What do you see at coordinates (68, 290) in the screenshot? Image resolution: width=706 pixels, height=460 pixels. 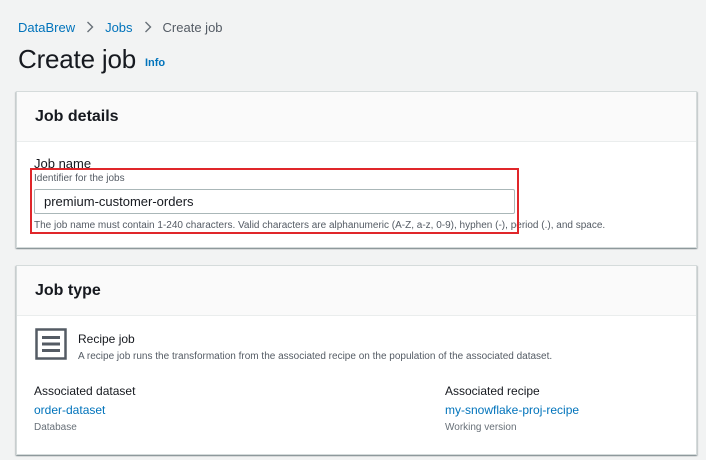 I see `job-type-heading: Job type` at bounding box center [68, 290].